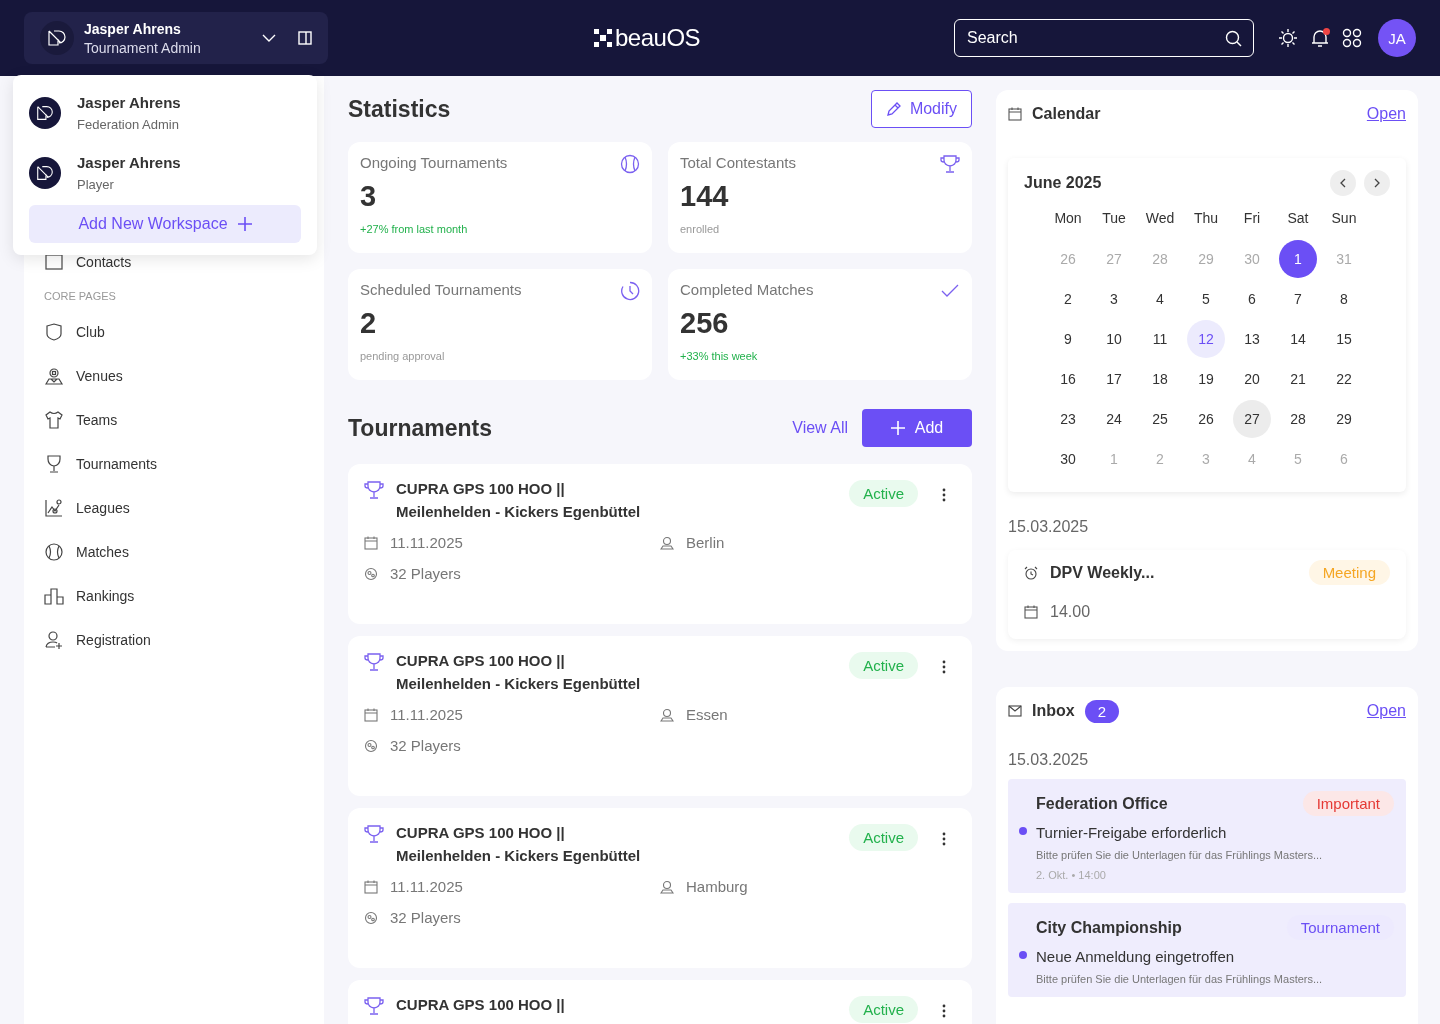 The width and height of the screenshot is (1440, 1024). I want to click on sidebar-item: Registration, so click(174, 640).